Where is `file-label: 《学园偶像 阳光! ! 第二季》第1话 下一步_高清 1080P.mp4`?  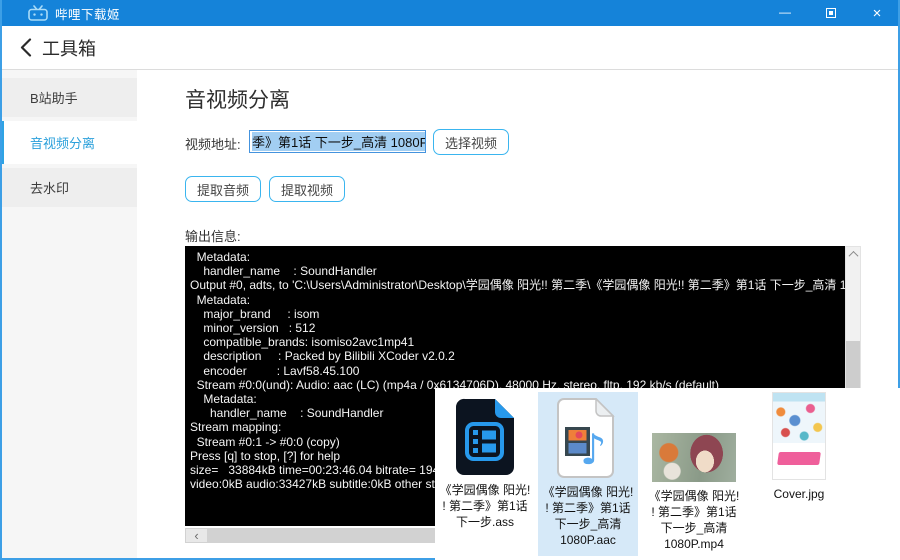
file-label: 《学园偶像 阳光! ! 第二季》第1话 下一步_高清 1080P.mp4 is located at coordinates (694, 520).